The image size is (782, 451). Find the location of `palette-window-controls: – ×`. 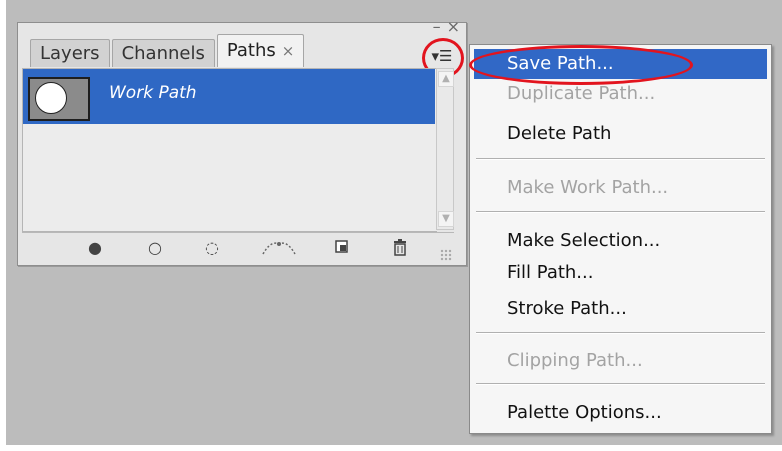

palette-window-controls: – × is located at coordinates (446, 27).